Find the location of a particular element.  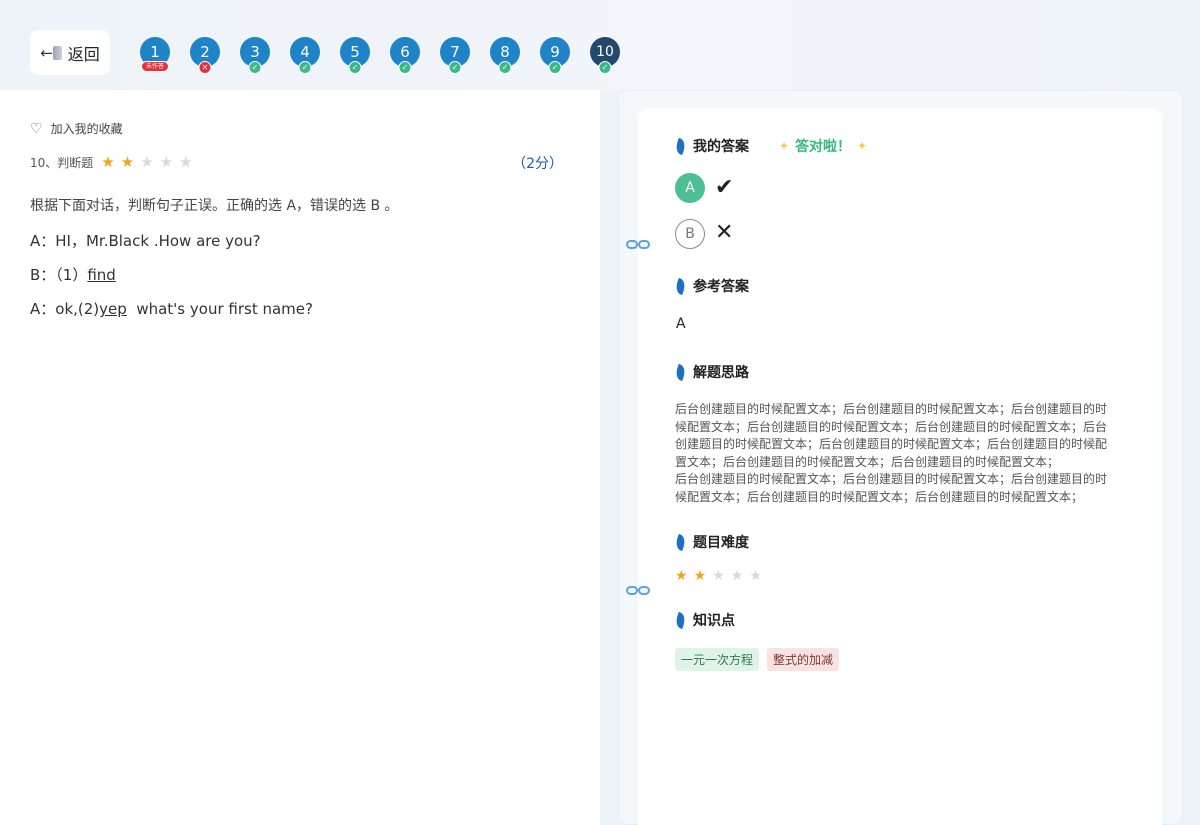

question-nav-number: 1 is located at coordinates (155, 52).